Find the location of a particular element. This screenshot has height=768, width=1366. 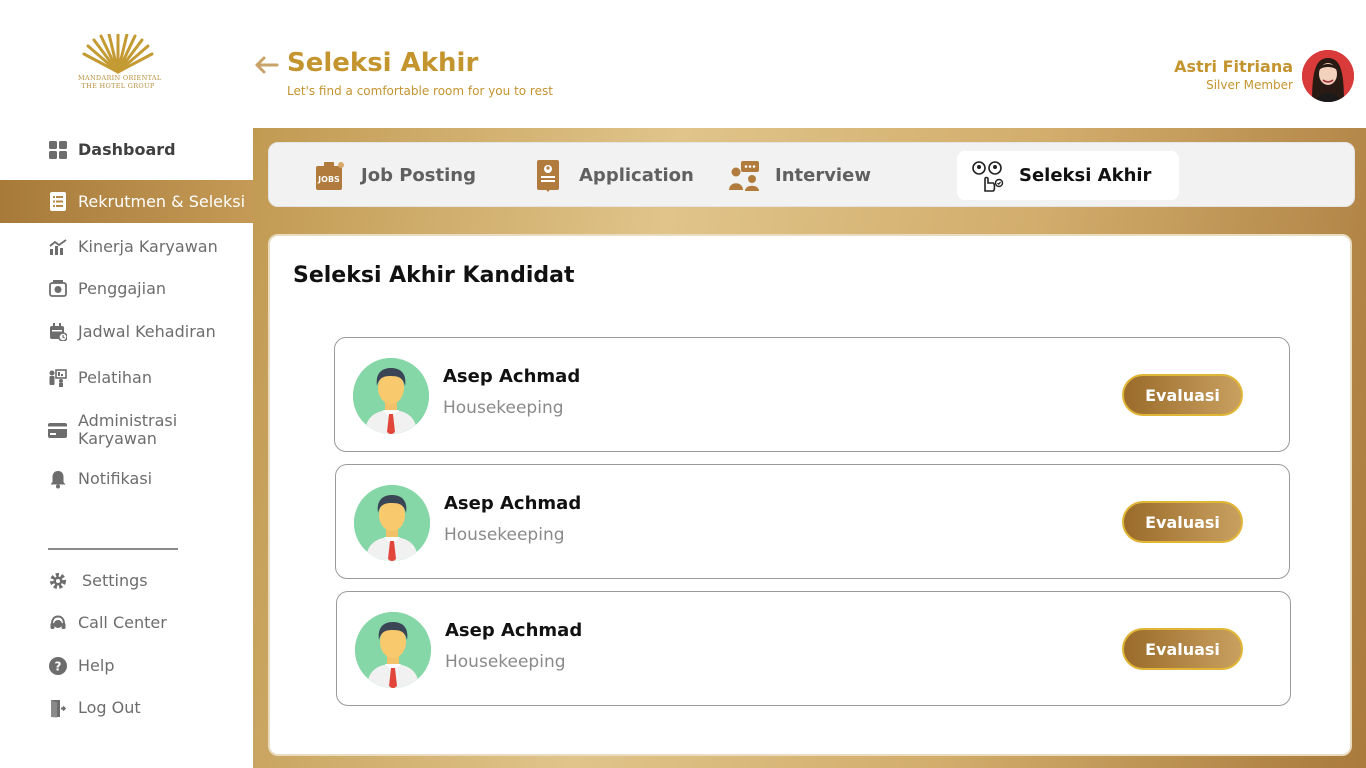

dashboard-grid-icon is located at coordinates (57, 150).